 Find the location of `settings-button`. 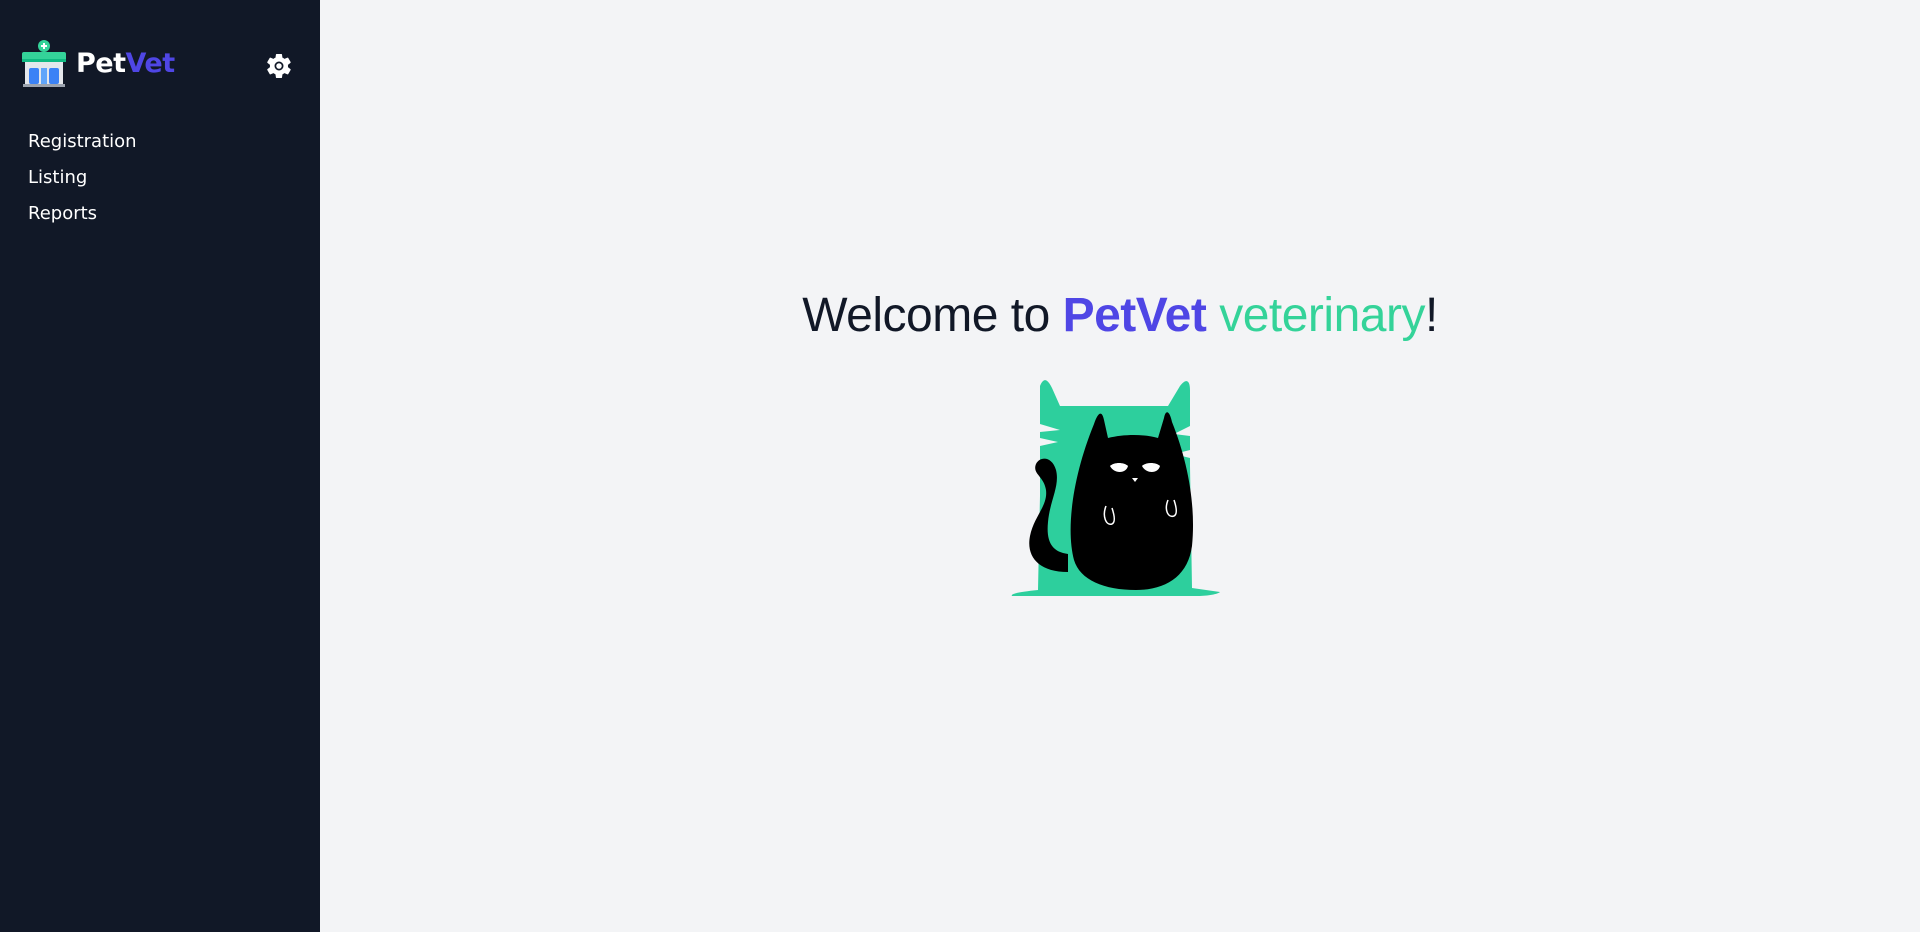

settings-button is located at coordinates (279, 66).